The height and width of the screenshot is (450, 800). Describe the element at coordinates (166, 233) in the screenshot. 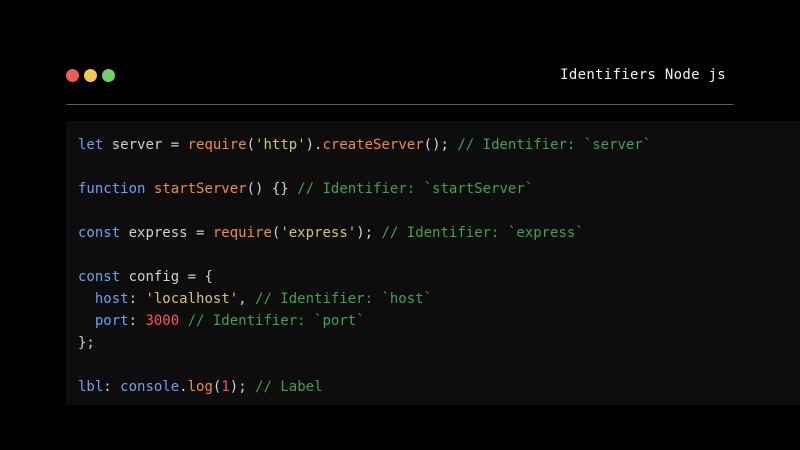

I see `code-token-identifier: express =` at that location.